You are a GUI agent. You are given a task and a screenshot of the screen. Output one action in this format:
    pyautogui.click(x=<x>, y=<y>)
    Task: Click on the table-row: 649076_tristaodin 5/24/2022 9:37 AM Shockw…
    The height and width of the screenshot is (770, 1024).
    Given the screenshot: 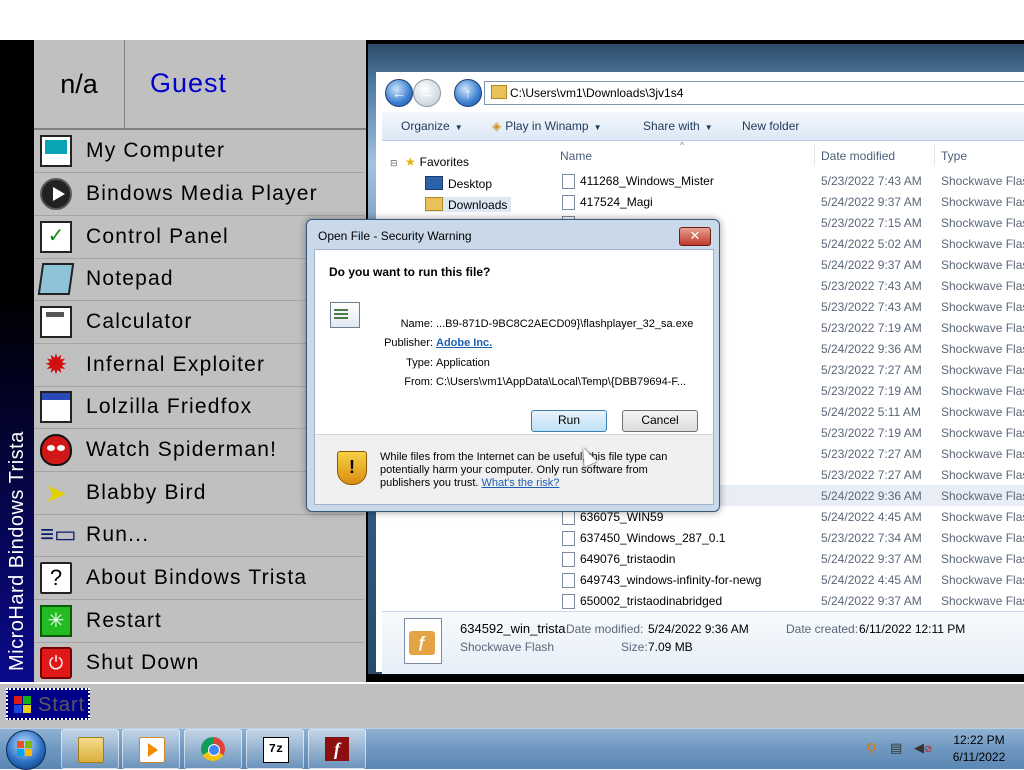 What is the action you would take?
    pyautogui.click(x=783, y=558)
    